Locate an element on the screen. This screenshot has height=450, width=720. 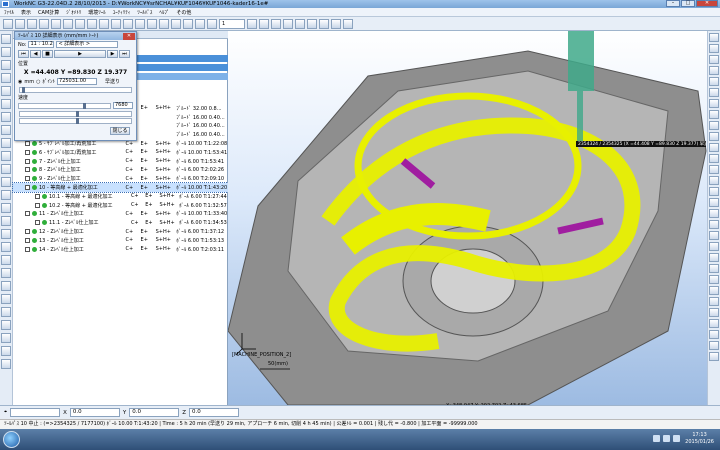
network-icon is located at coordinates (666, 438).